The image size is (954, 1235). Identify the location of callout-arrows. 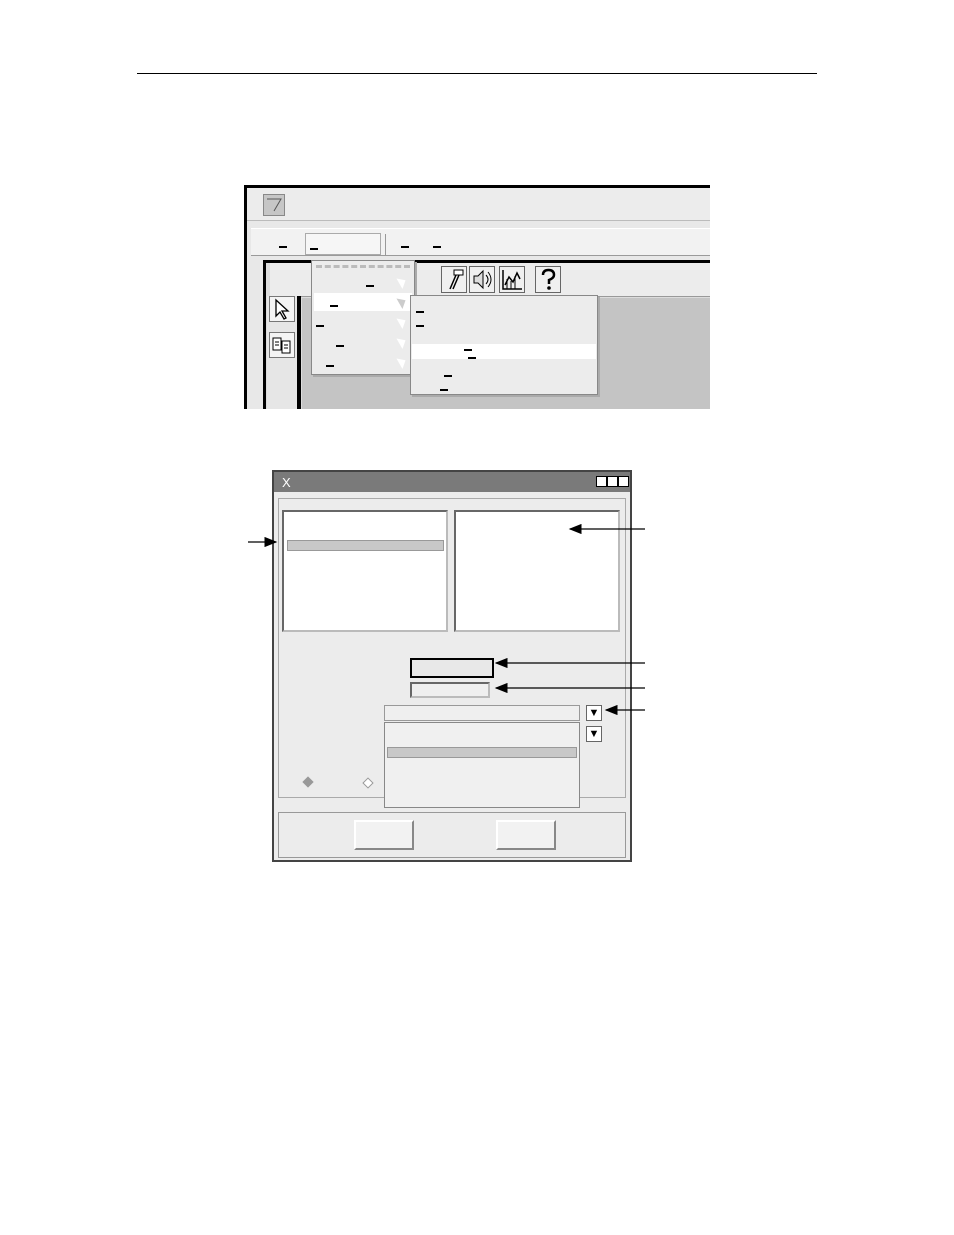
(446, 619).